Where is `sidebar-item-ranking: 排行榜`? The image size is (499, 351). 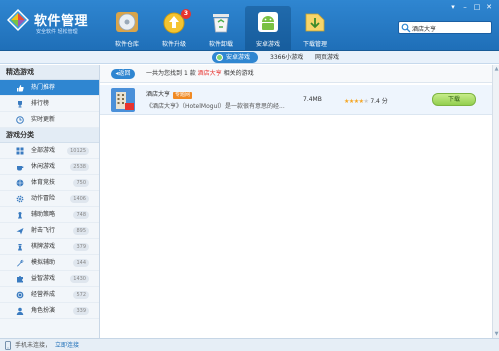
sidebar-item-ranking: 排行榜 is located at coordinates (49, 104).